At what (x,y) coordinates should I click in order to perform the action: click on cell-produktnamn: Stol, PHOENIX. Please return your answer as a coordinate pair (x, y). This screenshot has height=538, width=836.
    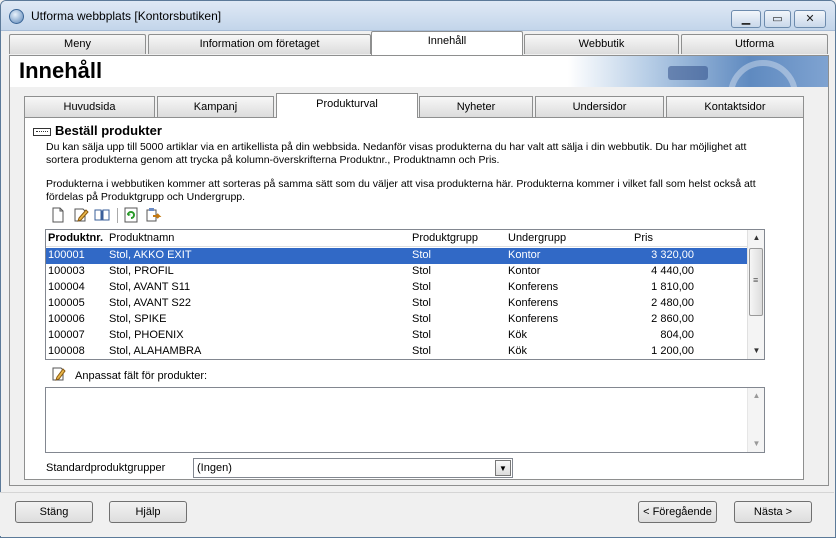
    Looking at the image, I should click on (146, 335).